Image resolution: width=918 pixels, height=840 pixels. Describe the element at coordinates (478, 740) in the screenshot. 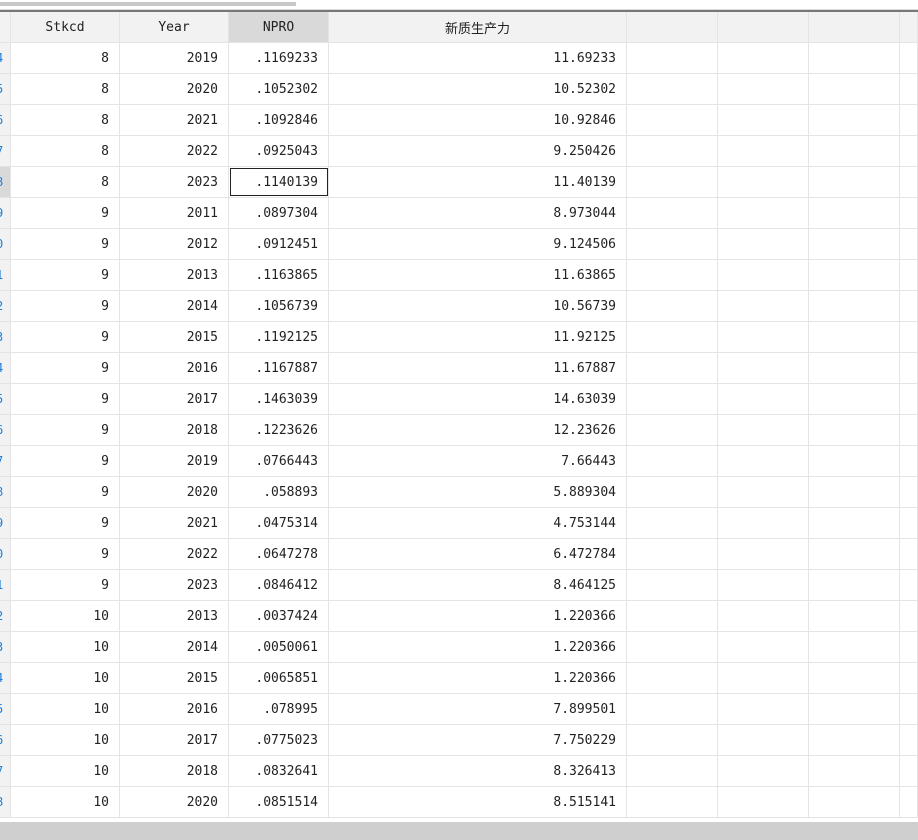

I see `cell-new-productivity: 7.750229` at that location.